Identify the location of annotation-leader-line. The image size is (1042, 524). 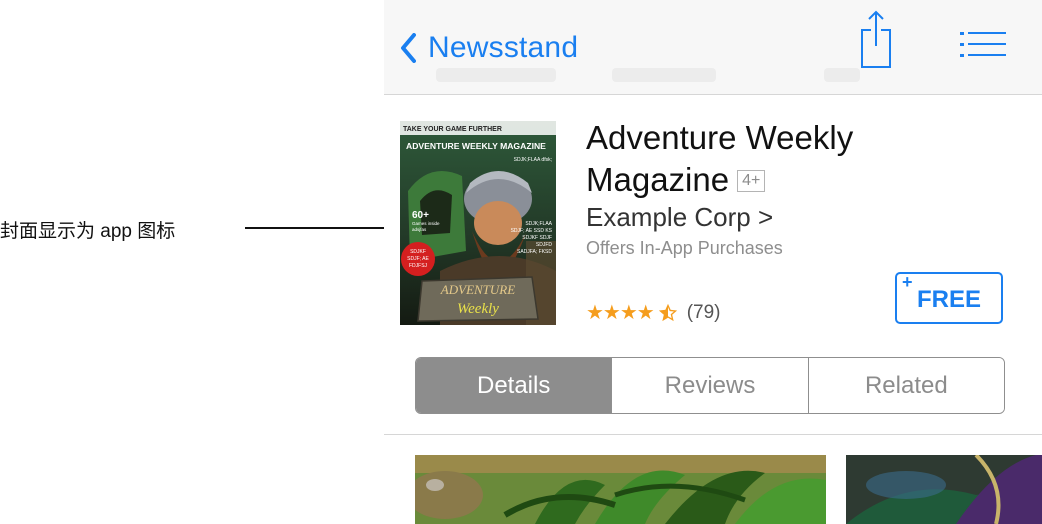
(322, 228).